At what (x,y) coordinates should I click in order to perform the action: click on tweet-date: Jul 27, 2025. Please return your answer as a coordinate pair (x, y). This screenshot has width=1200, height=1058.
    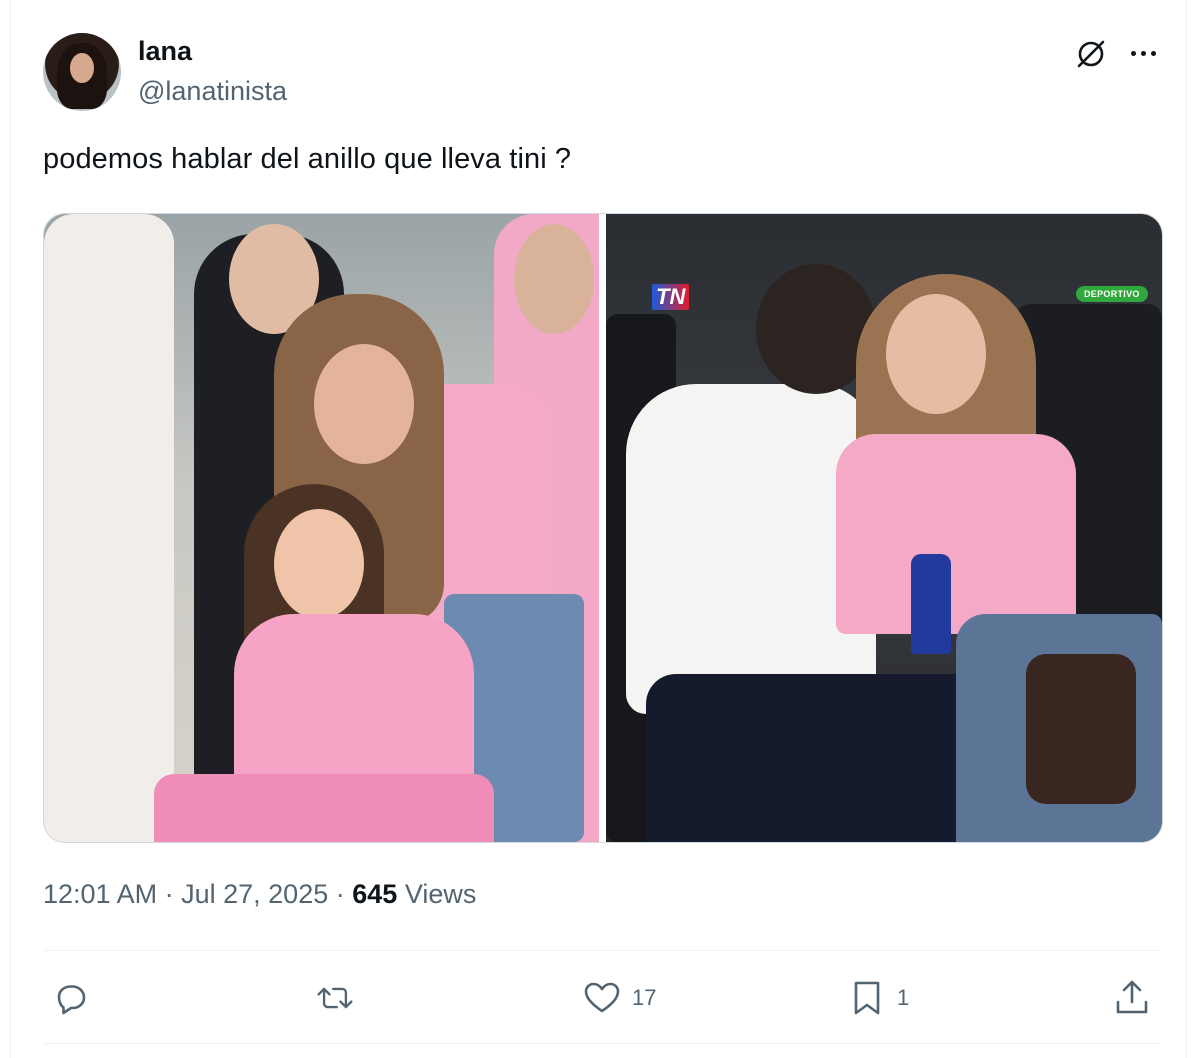
    Looking at the image, I should click on (254, 894).